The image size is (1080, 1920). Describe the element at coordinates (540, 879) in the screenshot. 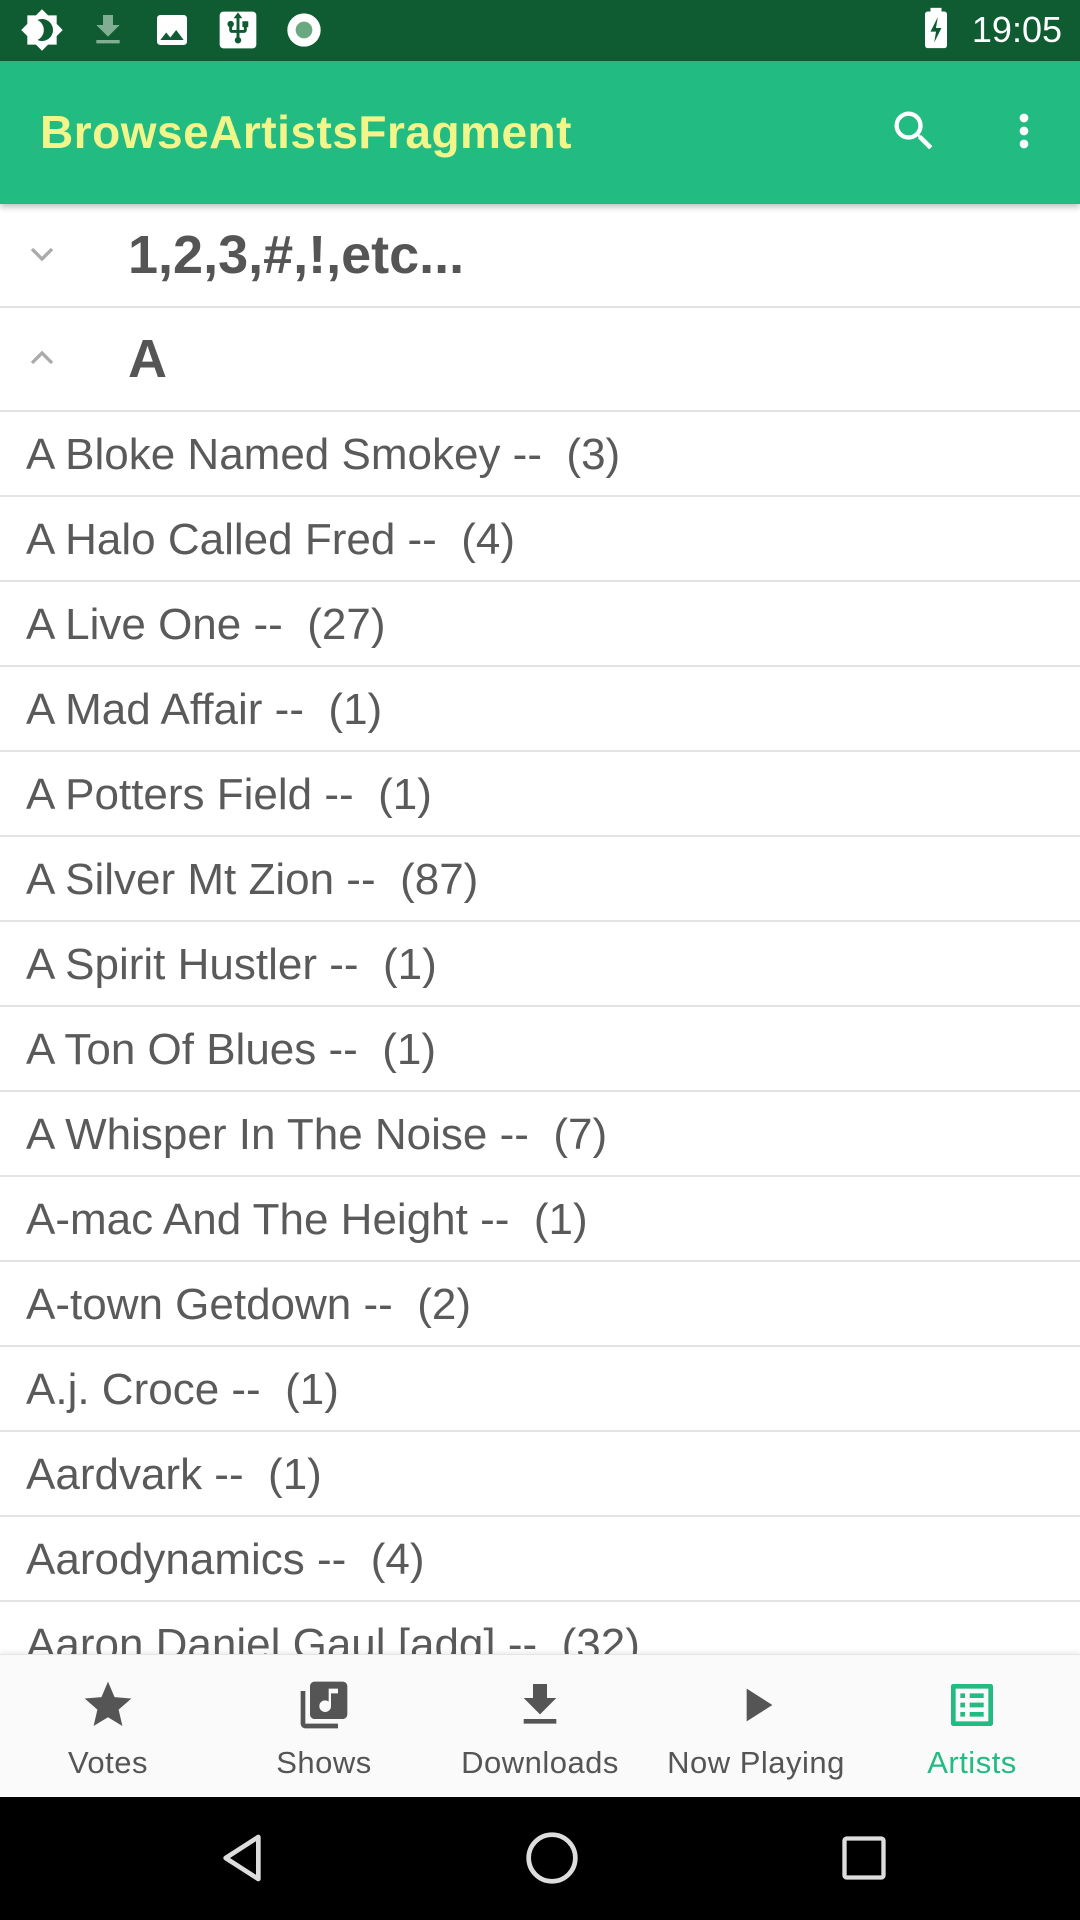

I see `list-item: A Silver Mt Zion -- (87)` at that location.